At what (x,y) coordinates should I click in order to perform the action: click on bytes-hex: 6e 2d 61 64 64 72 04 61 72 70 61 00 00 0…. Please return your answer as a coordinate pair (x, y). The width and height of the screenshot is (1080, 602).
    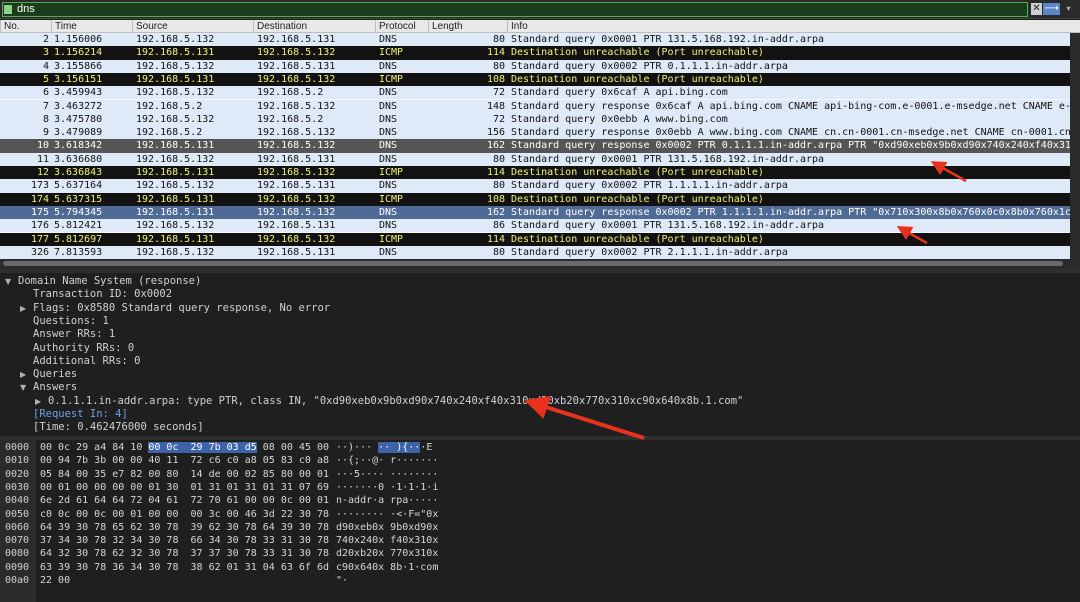
    Looking at the image, I should click on (184, 500).